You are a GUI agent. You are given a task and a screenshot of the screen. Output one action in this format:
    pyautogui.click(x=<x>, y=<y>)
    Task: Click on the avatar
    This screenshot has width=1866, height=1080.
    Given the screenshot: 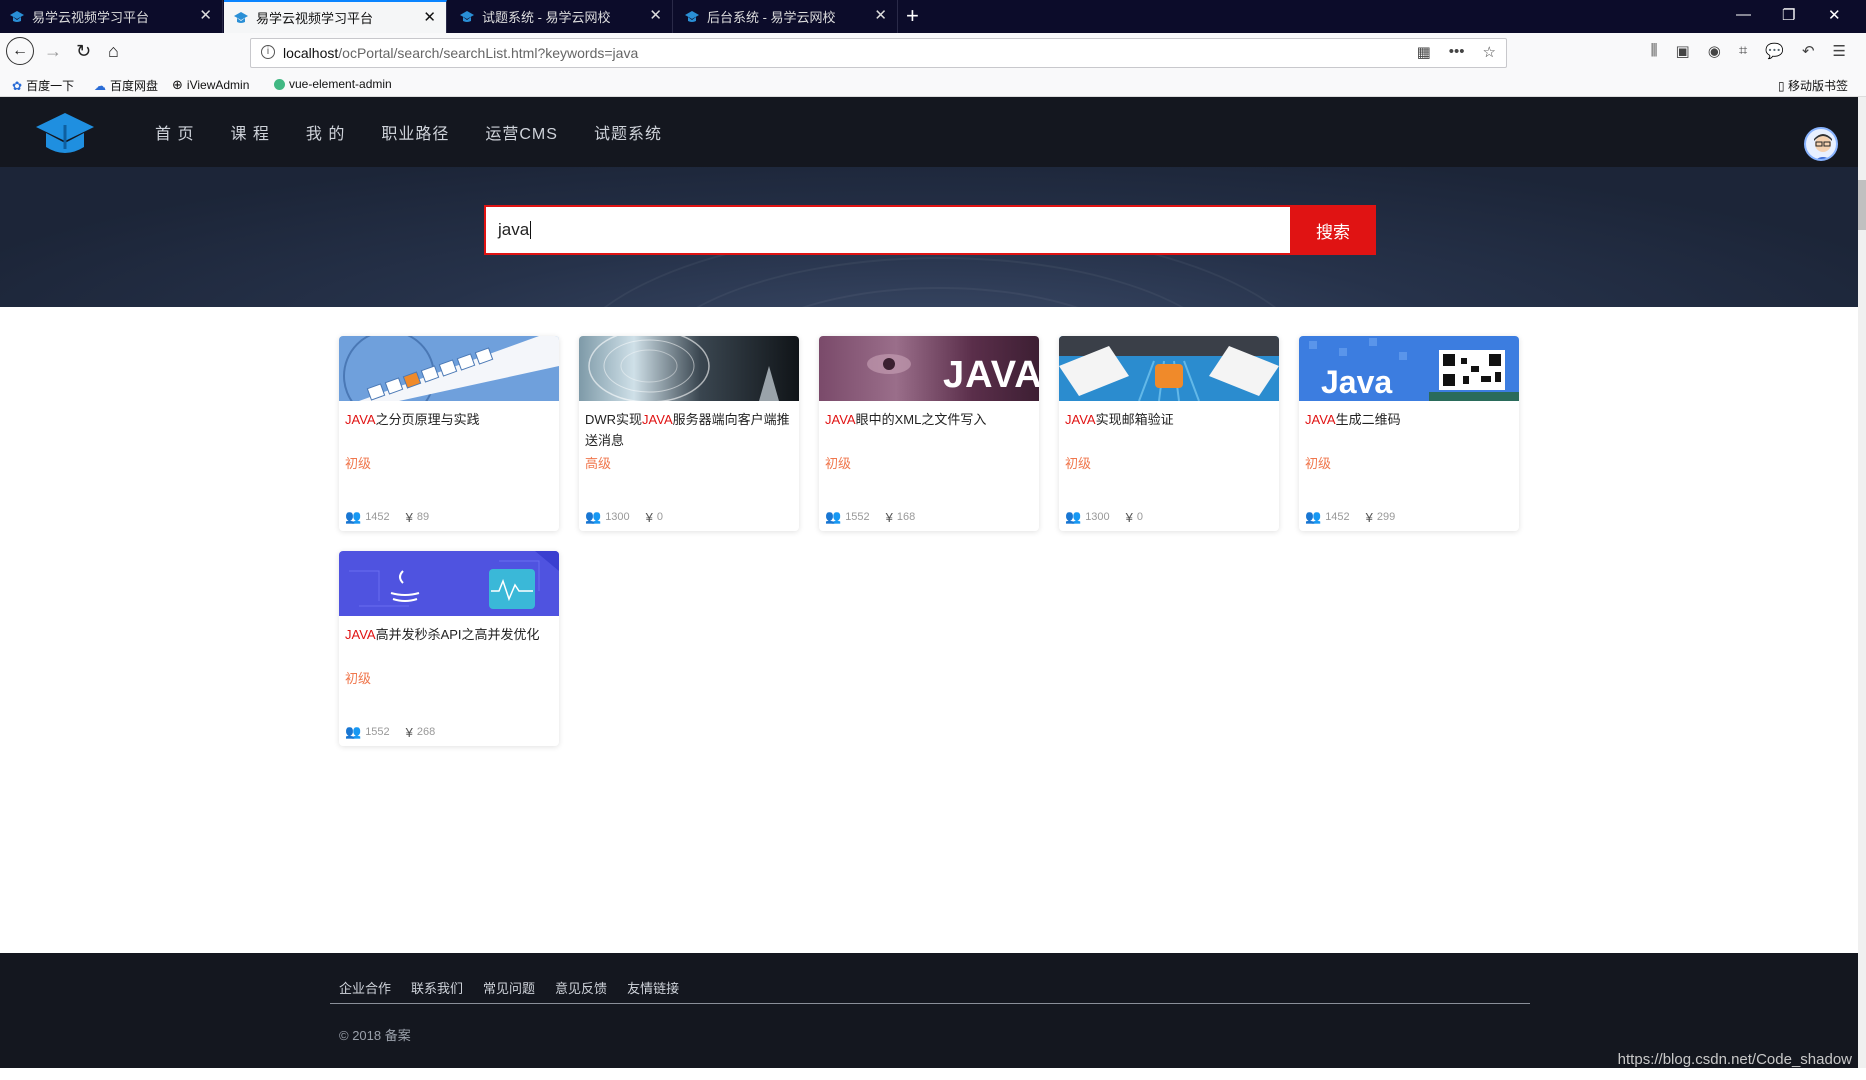 What is the action you would take?
    pyautogui.click(x=1821, y=144)
    